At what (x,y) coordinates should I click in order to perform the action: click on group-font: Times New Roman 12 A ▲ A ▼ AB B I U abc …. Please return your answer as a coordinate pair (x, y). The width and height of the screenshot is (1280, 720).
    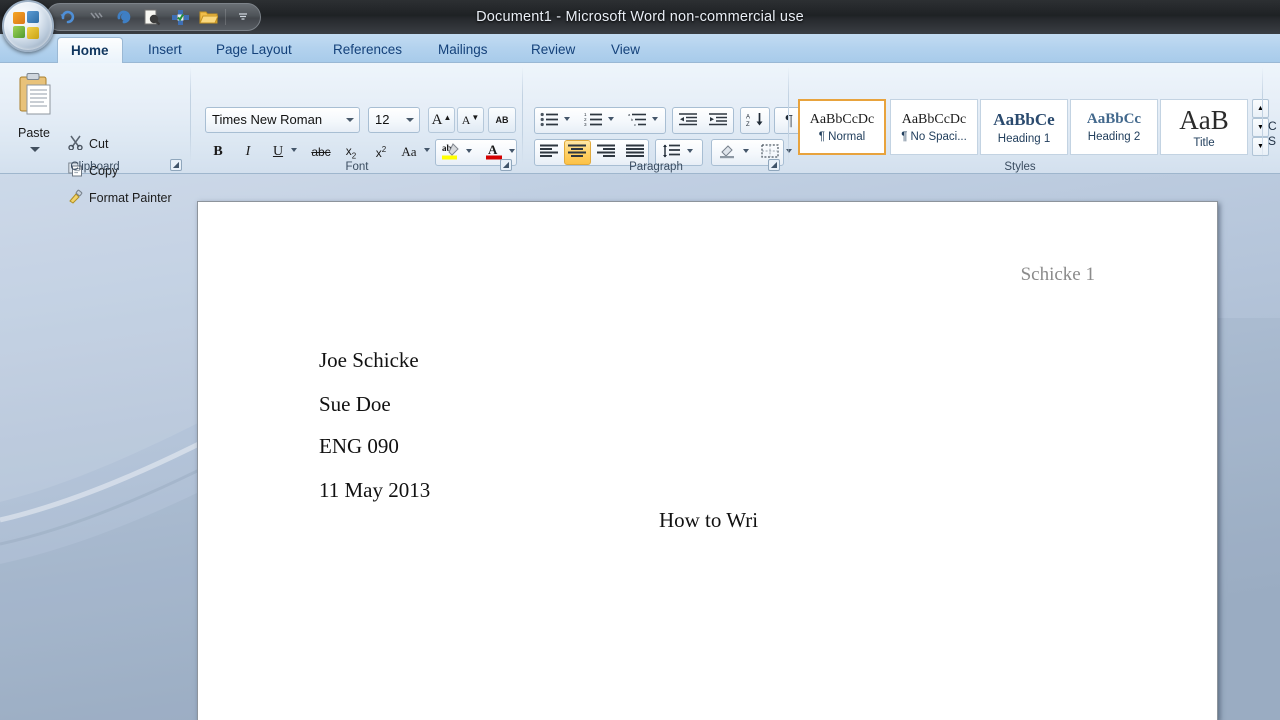
    Looking at the image, I should click on (357, 118).